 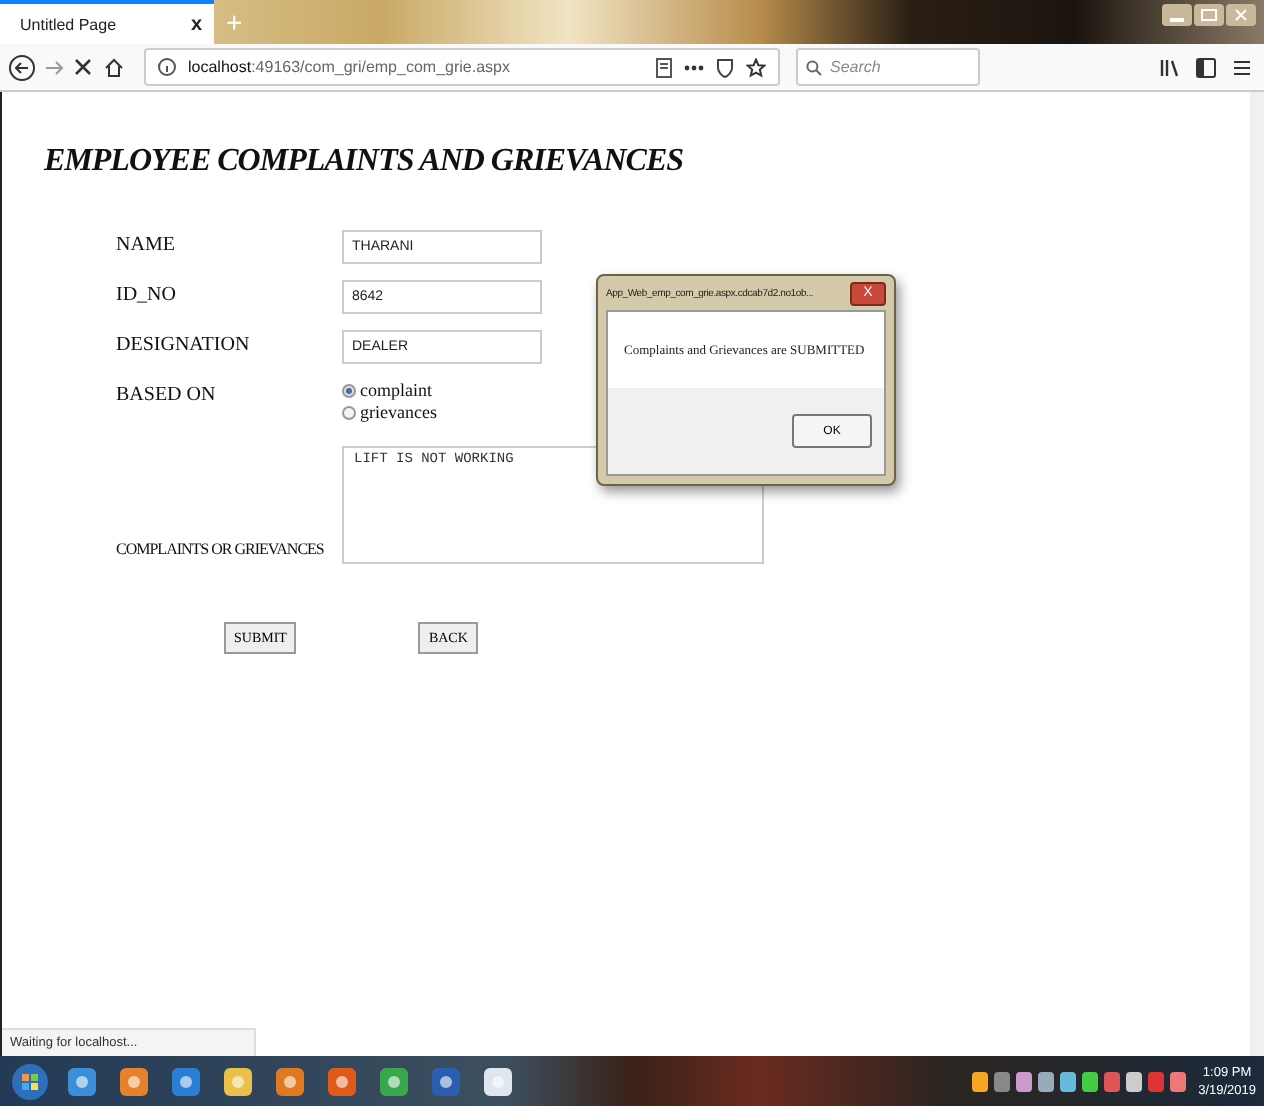 I want to click on stop-icon, so click(x=83, y=67).